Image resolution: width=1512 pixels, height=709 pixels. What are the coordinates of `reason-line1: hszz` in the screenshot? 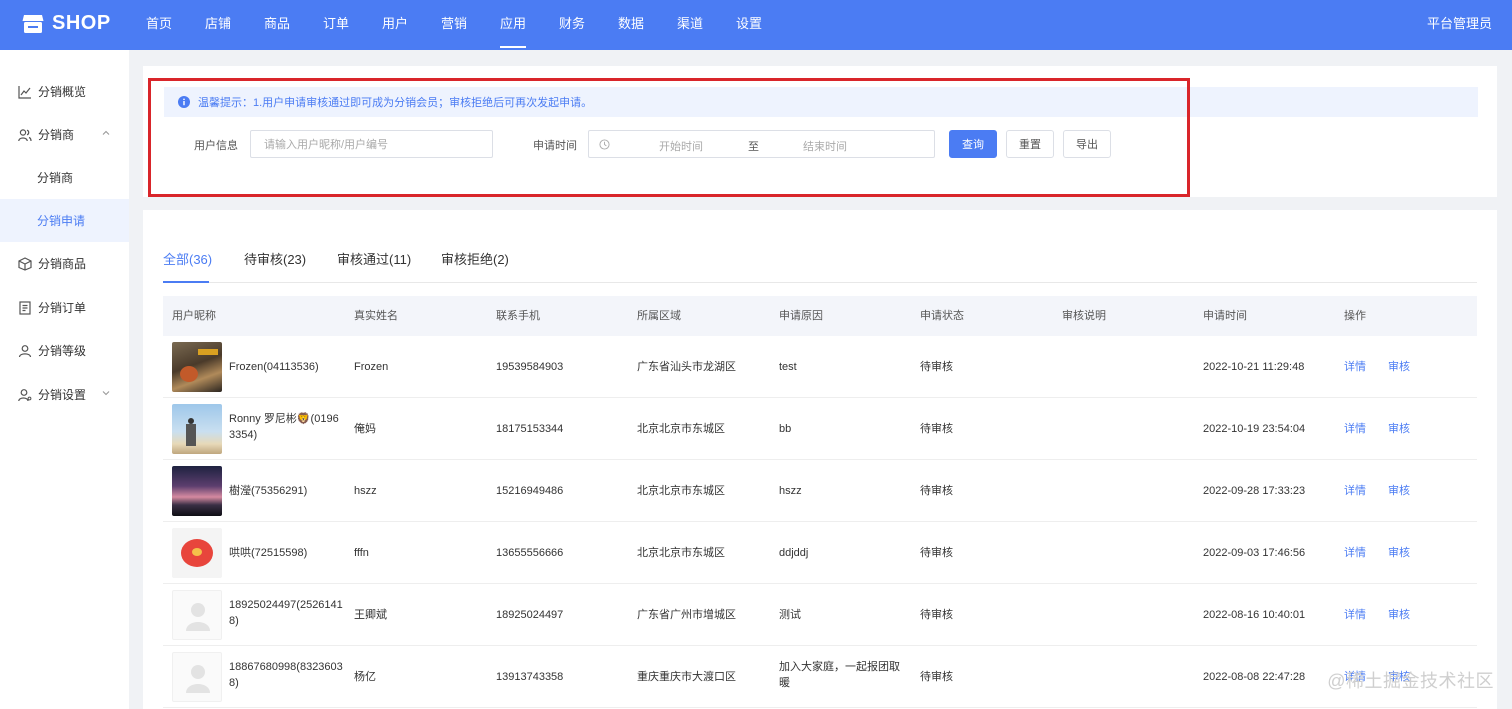 It's located at (790, 491).